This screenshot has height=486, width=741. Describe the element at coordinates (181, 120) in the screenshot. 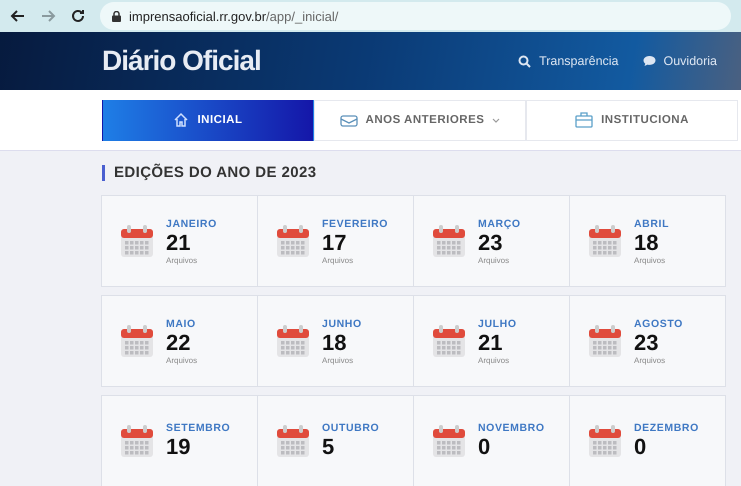

I see `home-icon` at that location.